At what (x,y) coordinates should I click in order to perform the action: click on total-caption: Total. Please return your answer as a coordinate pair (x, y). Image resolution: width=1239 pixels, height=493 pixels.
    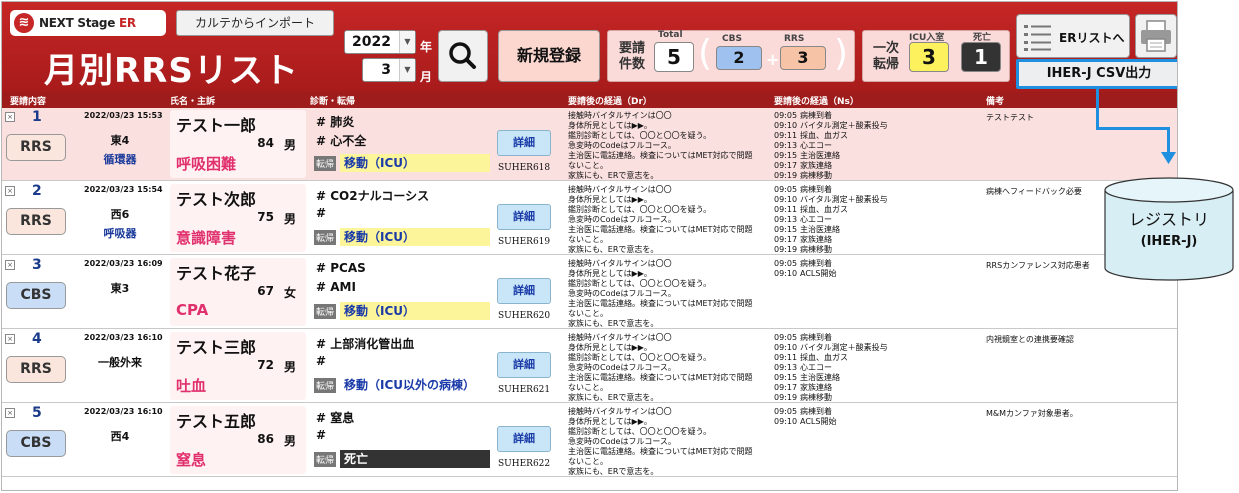
    Looking at the image, I should click on (670, 35).